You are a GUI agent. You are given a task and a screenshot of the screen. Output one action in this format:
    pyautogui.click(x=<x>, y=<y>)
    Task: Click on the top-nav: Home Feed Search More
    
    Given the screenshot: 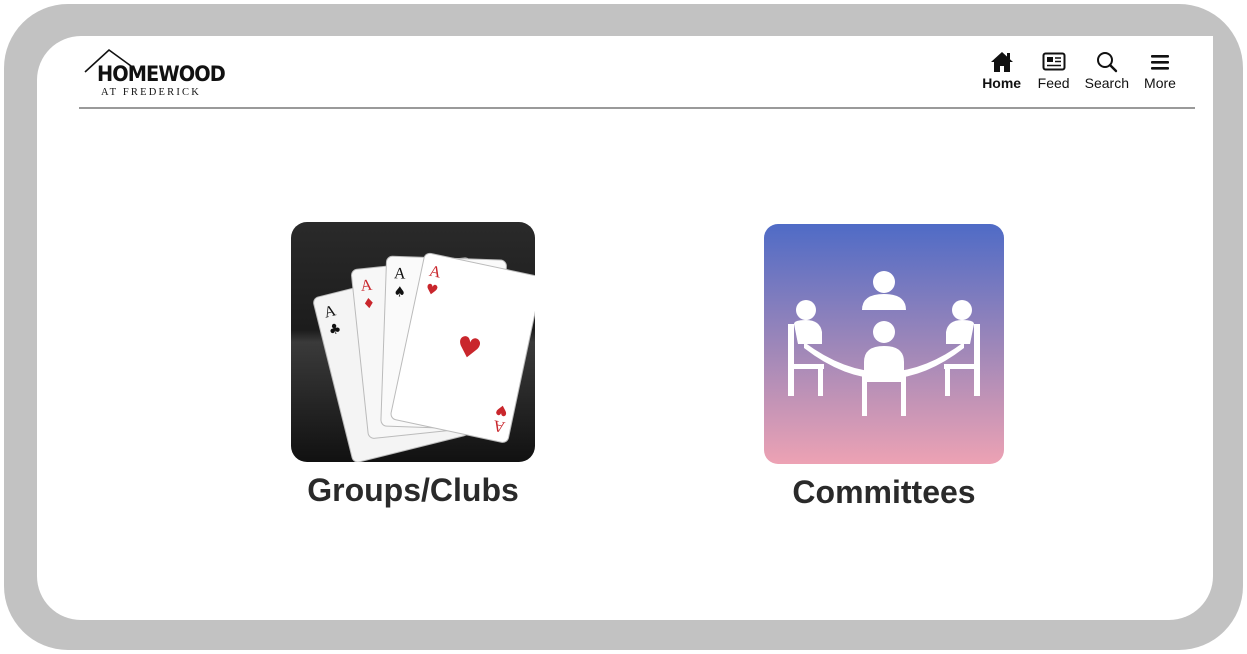 What is the action you would take?
    pyautogui.click(x=1081, y=70)
    